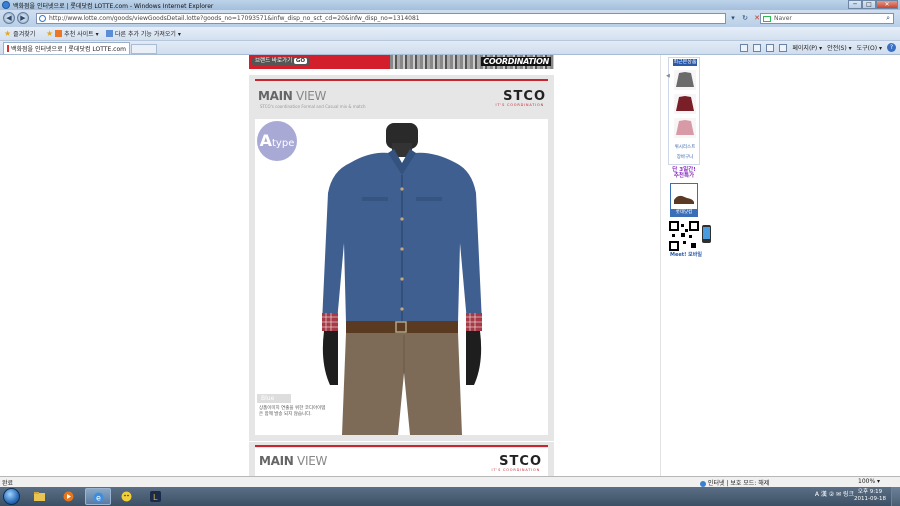 This screenshot has height=506, width=900. What do you see at coordinates (685, 62) in the screenshot?
I see `recent-items-header: 최근본상품` at bounding box center [685, 62].